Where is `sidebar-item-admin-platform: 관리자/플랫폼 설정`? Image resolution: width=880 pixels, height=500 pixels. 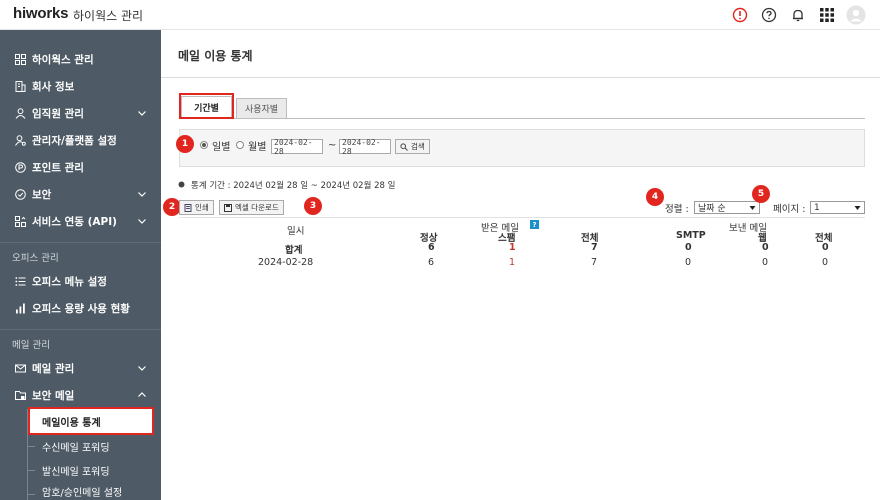
sidebar-item-admin-platform: 관리자/플랫폼 설정 is located at coordinates (80, 140).